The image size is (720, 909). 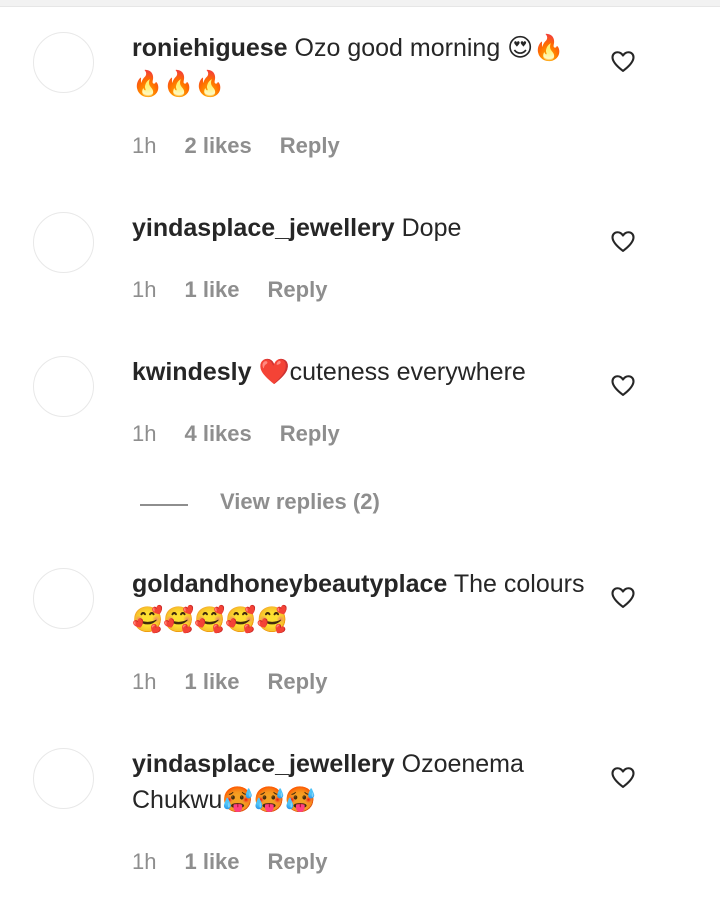 I want to click on comment-username: roniehiguese, so click(x=210, y=48).